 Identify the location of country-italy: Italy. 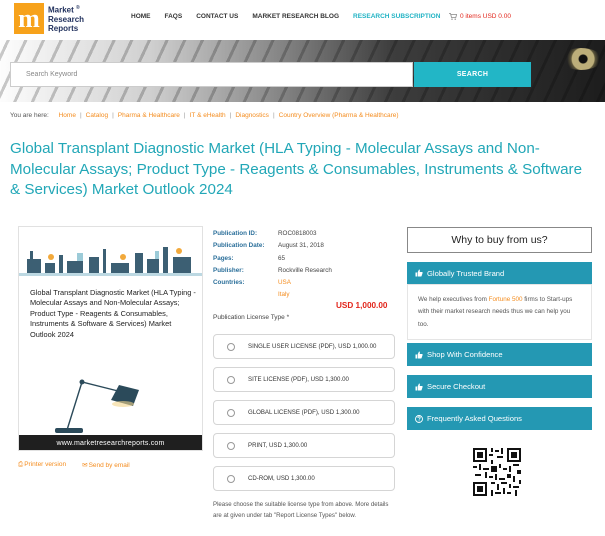
(284, 295).